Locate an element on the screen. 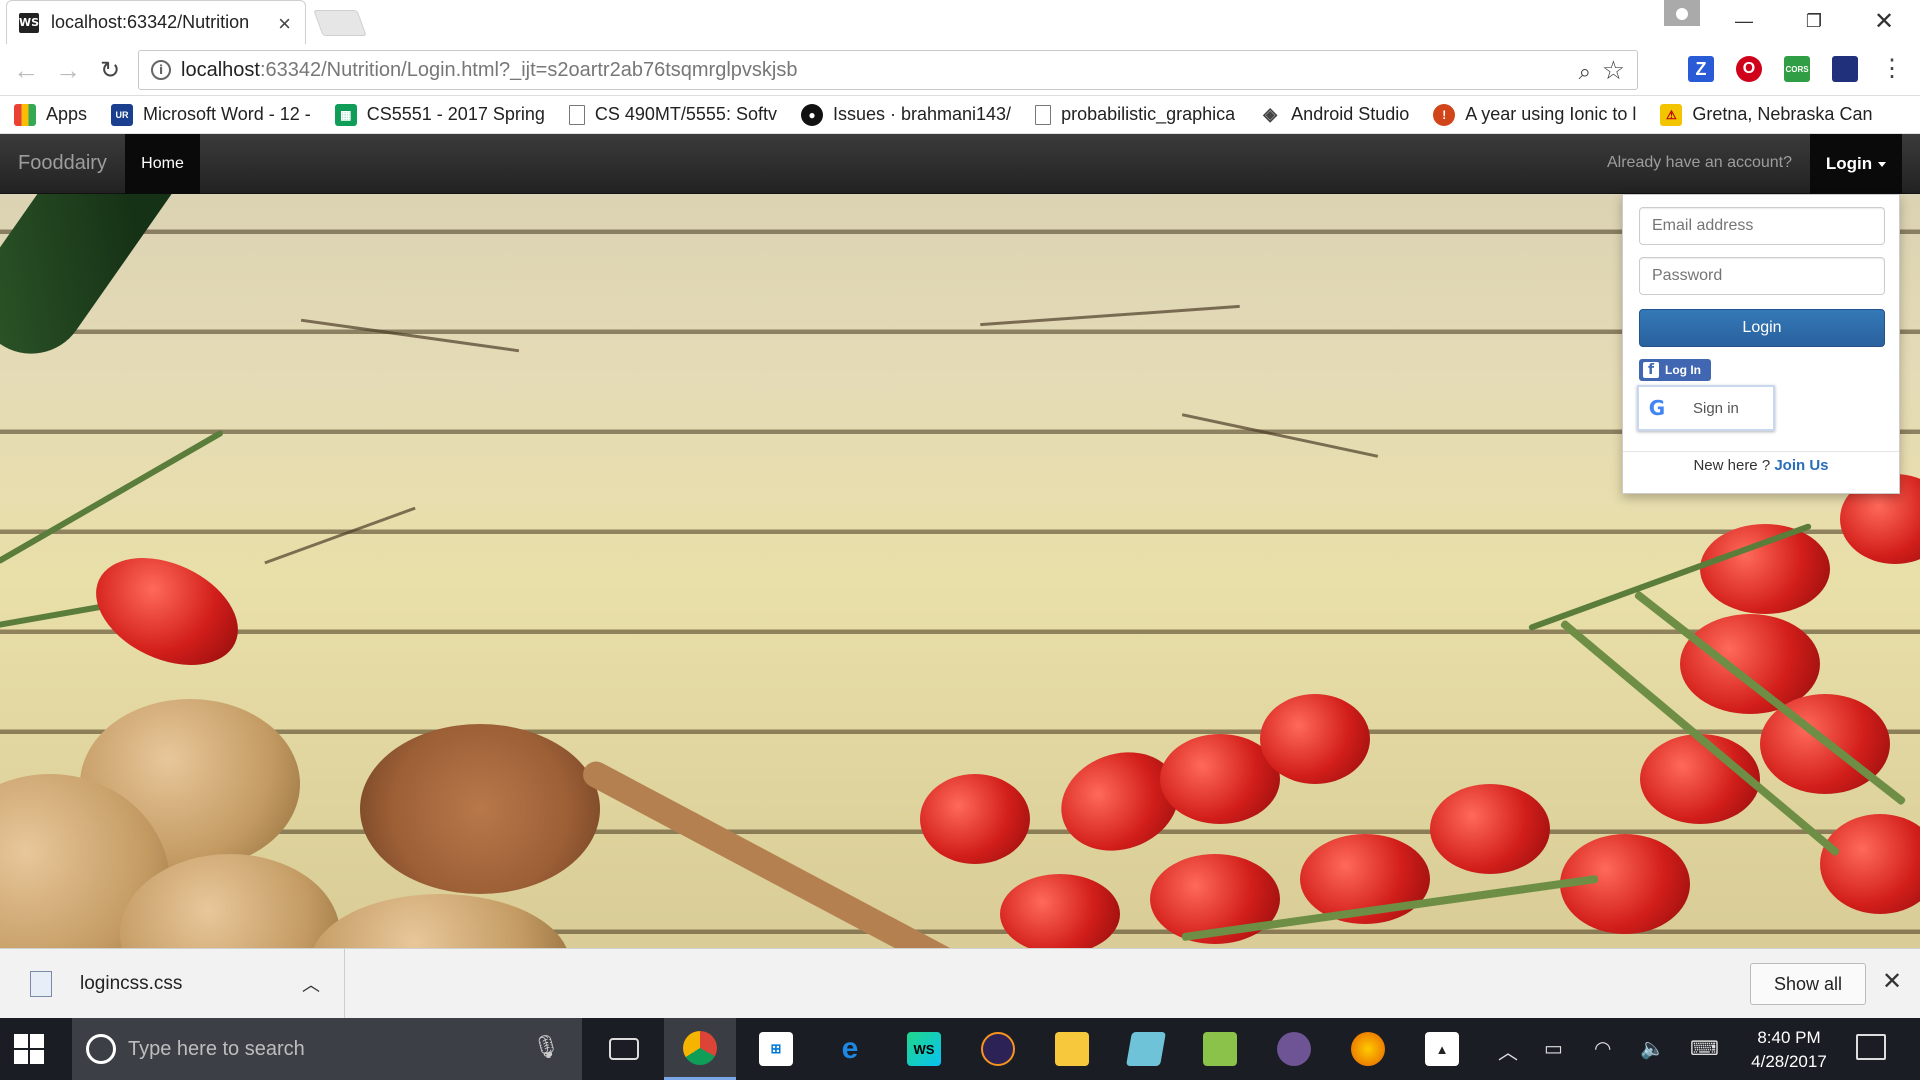  tab-strip: WS localhost:63342/Nutrition × — ❐ ✕ is located at coordinates (960, 22).